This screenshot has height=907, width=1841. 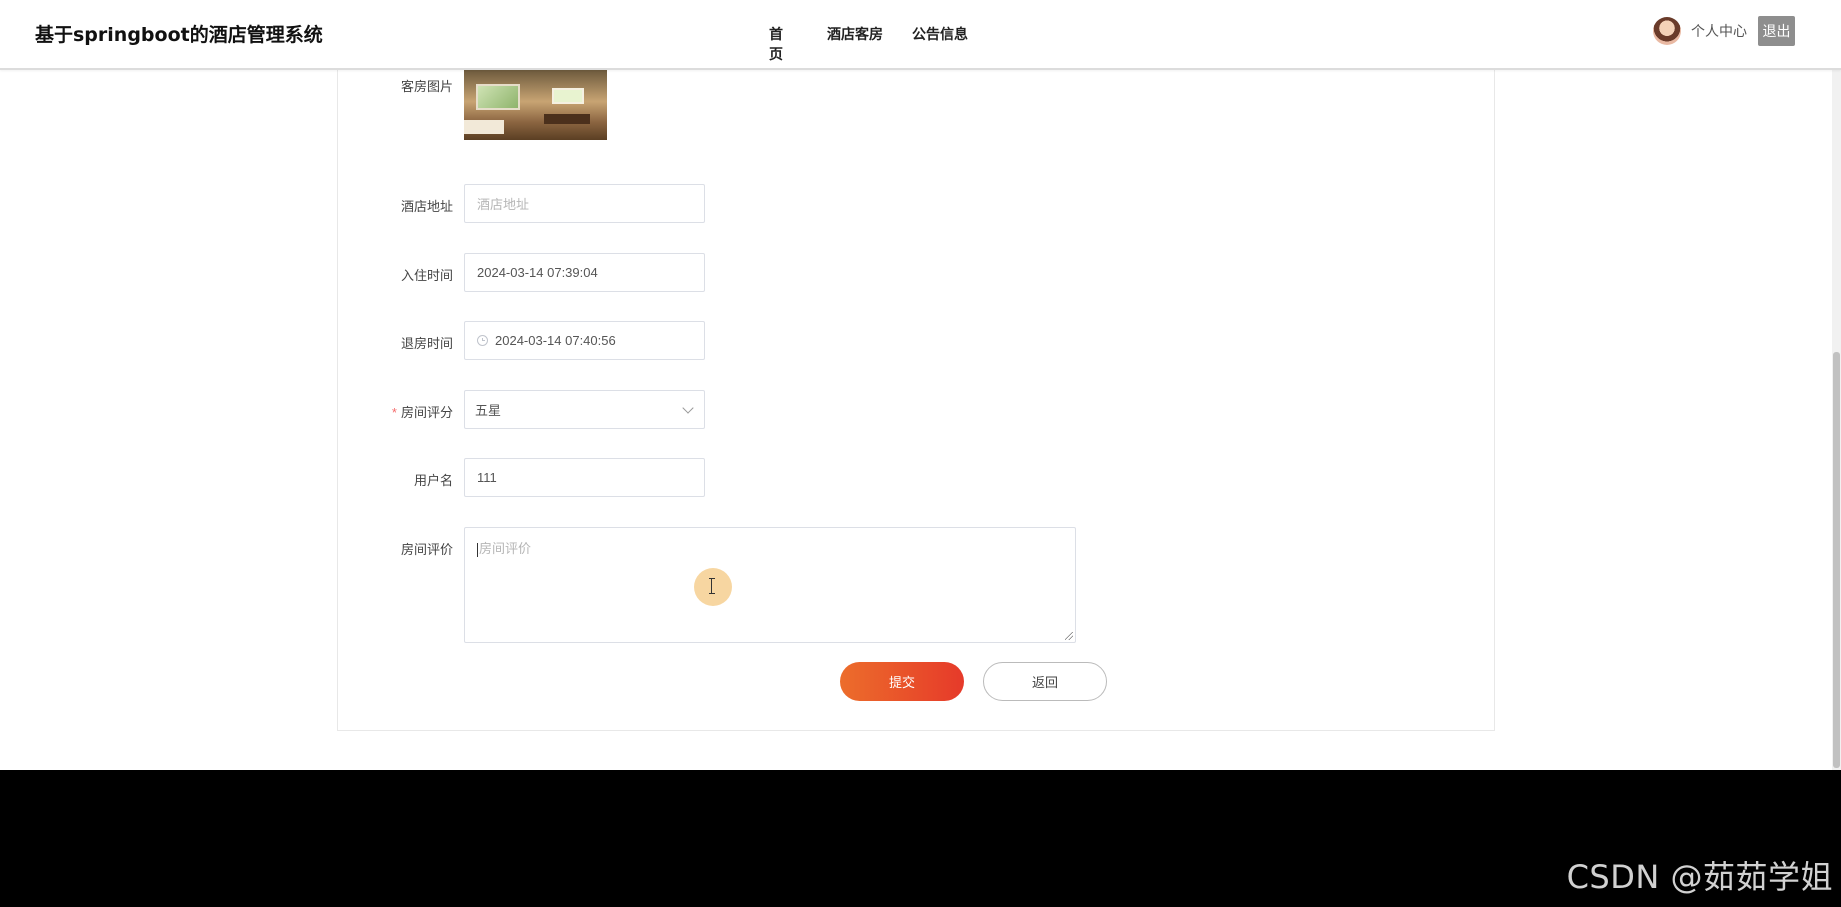 What do you see at coordinates (426, 343) in the screenshot?
I see `checkout-time-label: 退房时间` at bounding box center [426, 343].